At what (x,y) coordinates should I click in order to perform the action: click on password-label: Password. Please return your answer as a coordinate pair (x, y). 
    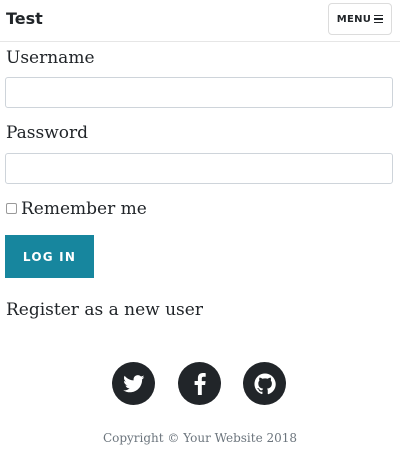
    Looking at the image, I should click on (47, 133).